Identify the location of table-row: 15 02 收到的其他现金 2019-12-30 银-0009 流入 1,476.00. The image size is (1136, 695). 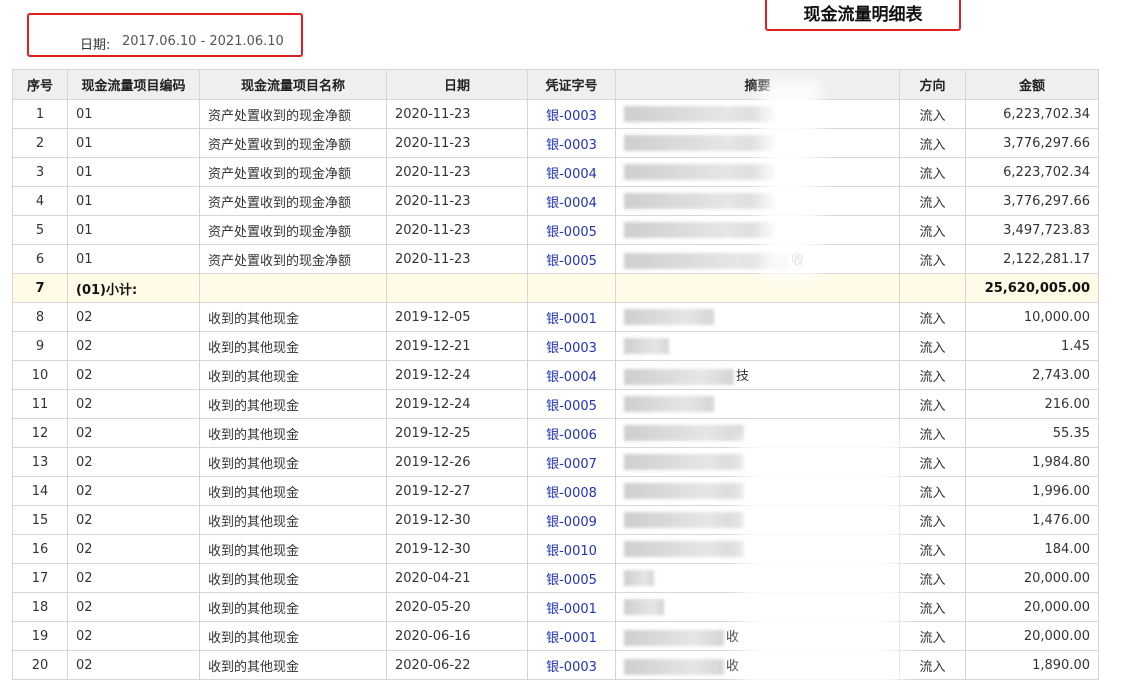
(555, 520).